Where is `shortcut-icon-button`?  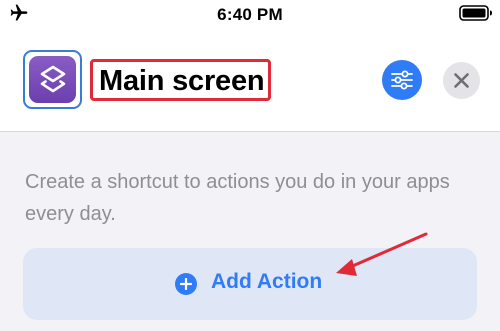
shortcut-icon-button is located at coordinates (52, 79).